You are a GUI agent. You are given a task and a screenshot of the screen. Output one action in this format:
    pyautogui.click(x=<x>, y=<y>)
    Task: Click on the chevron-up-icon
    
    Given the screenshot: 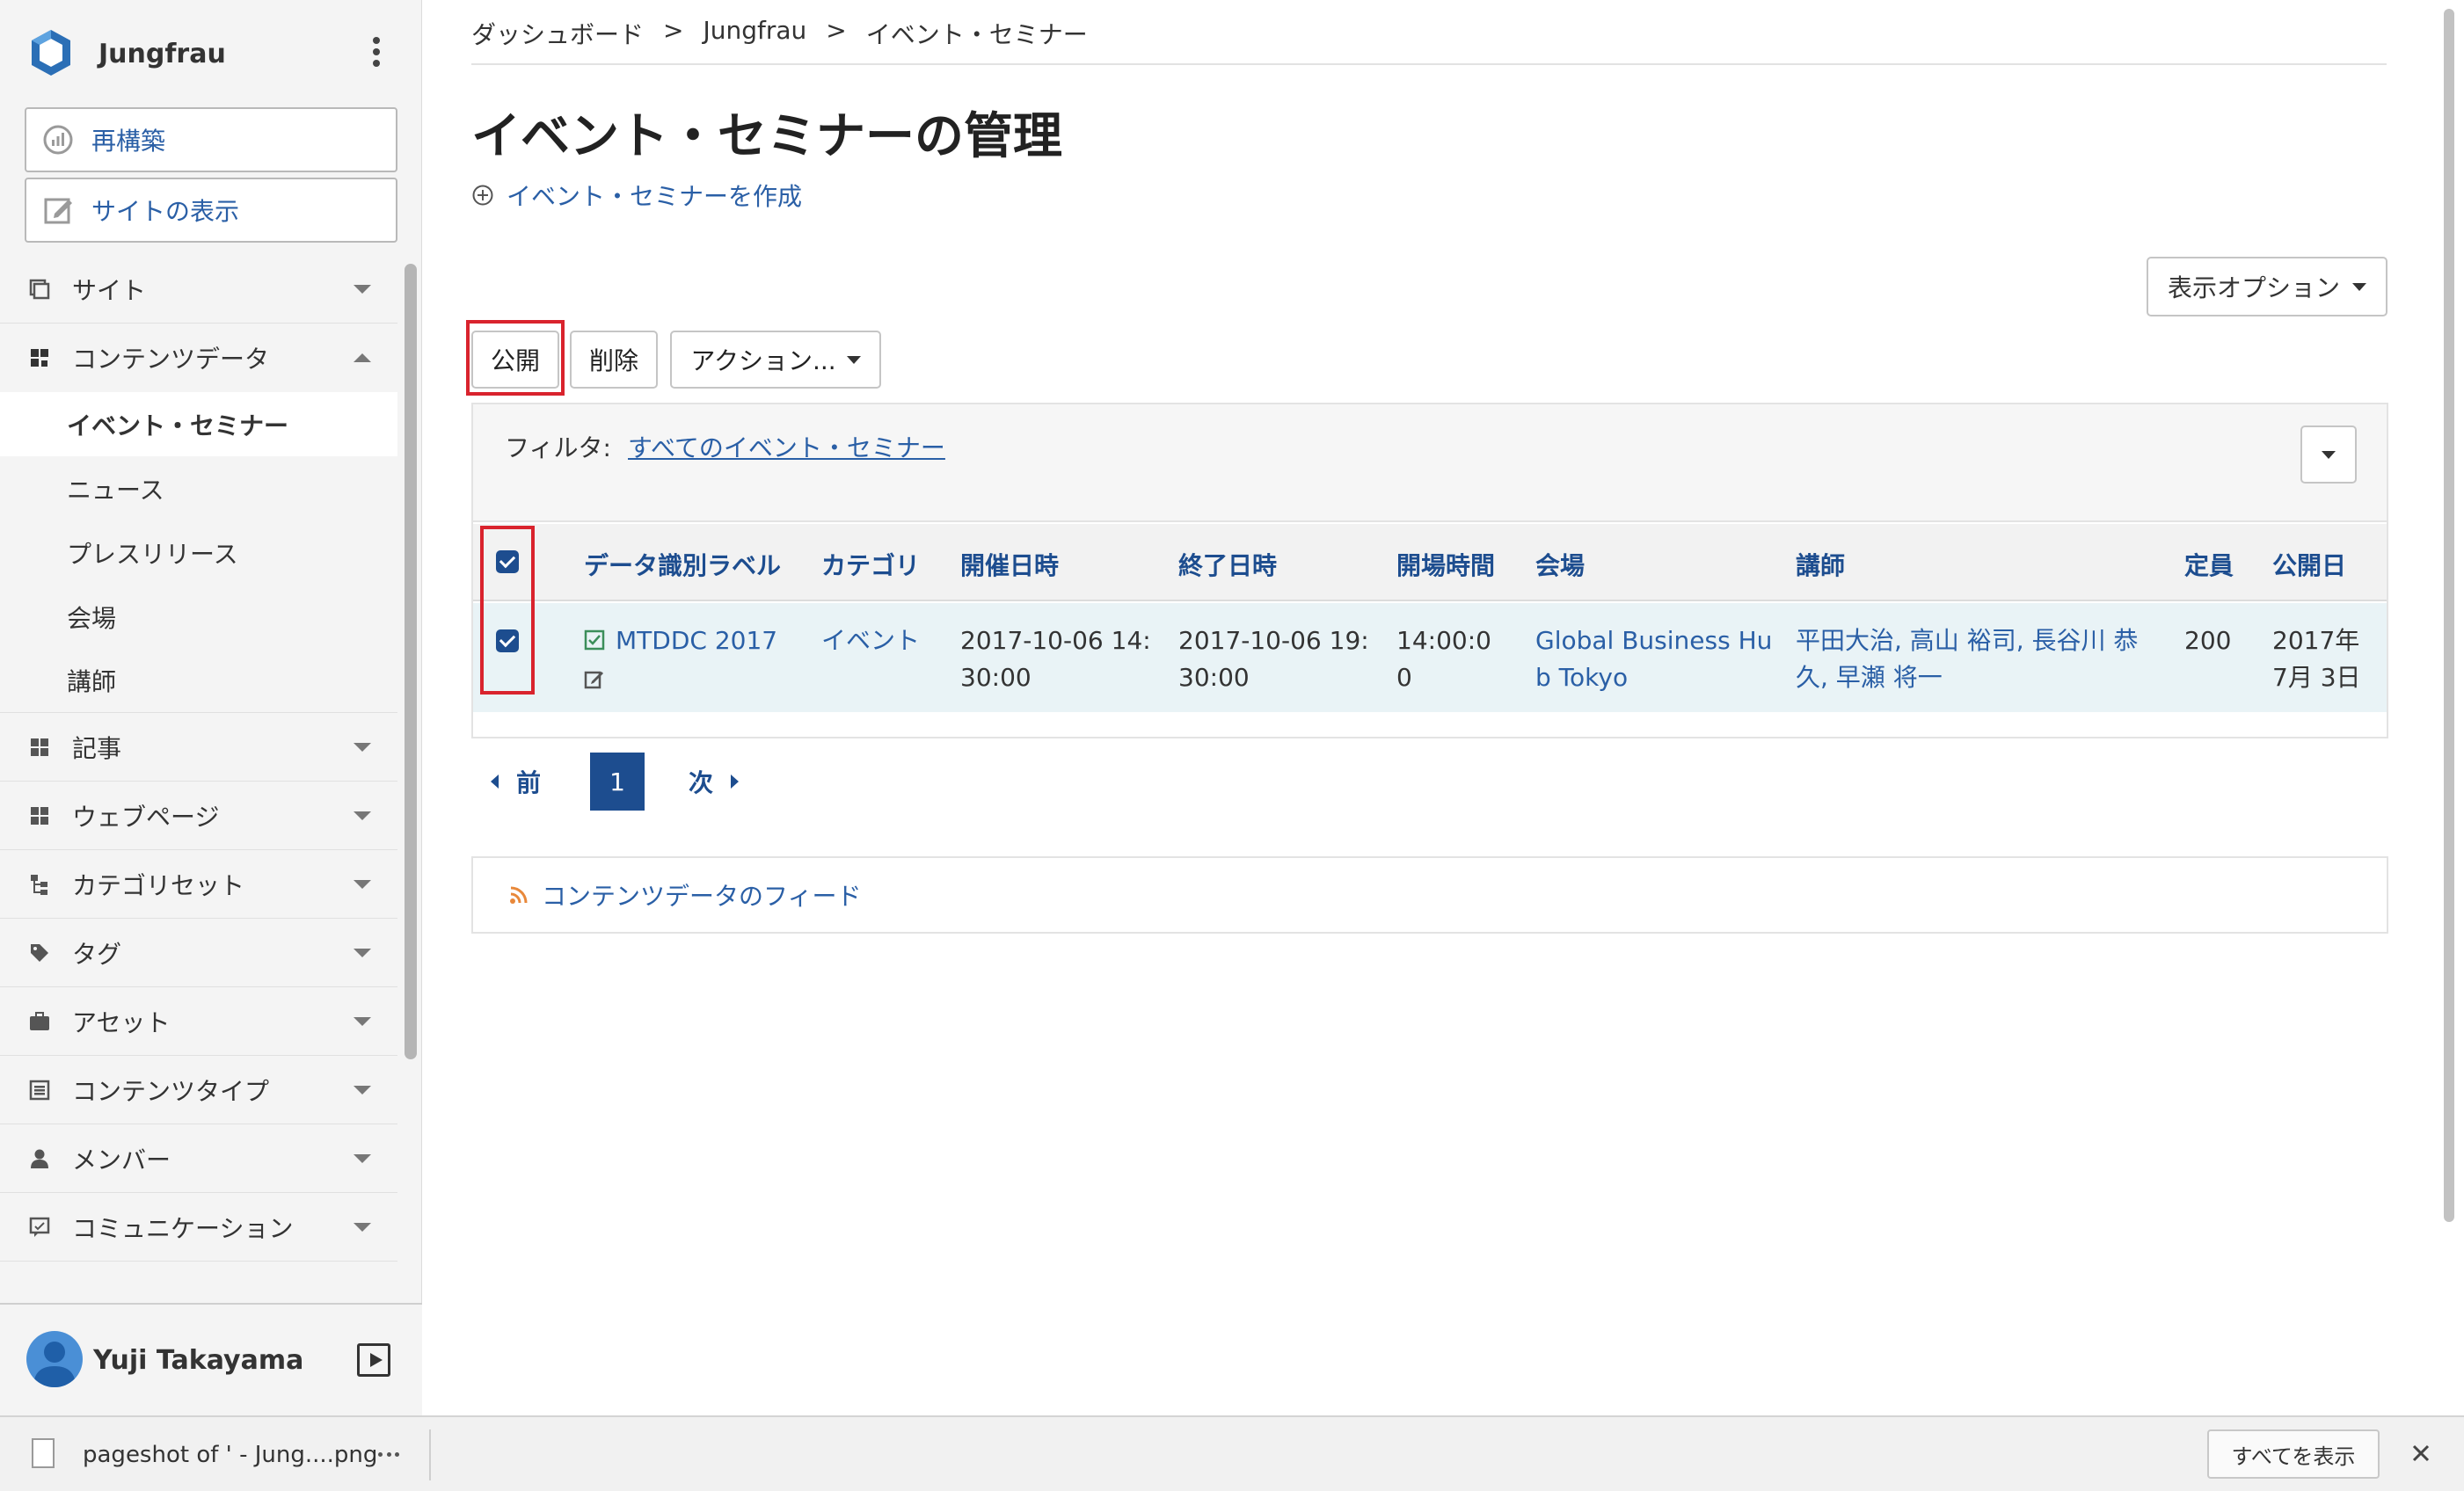 What is the action you would take?
    pyautogui.click(x=363, y=357)
    